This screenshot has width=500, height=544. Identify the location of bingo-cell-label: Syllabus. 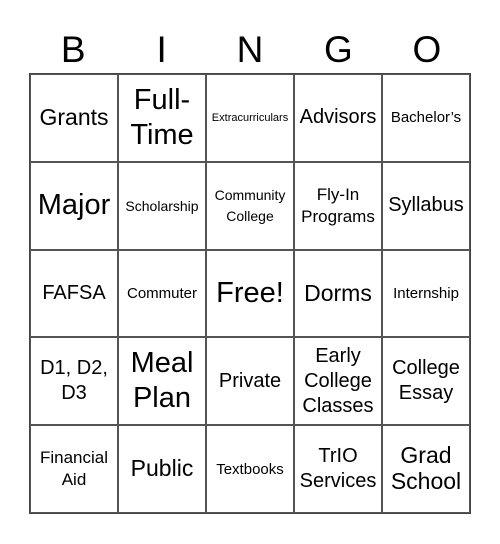
(426, 205).